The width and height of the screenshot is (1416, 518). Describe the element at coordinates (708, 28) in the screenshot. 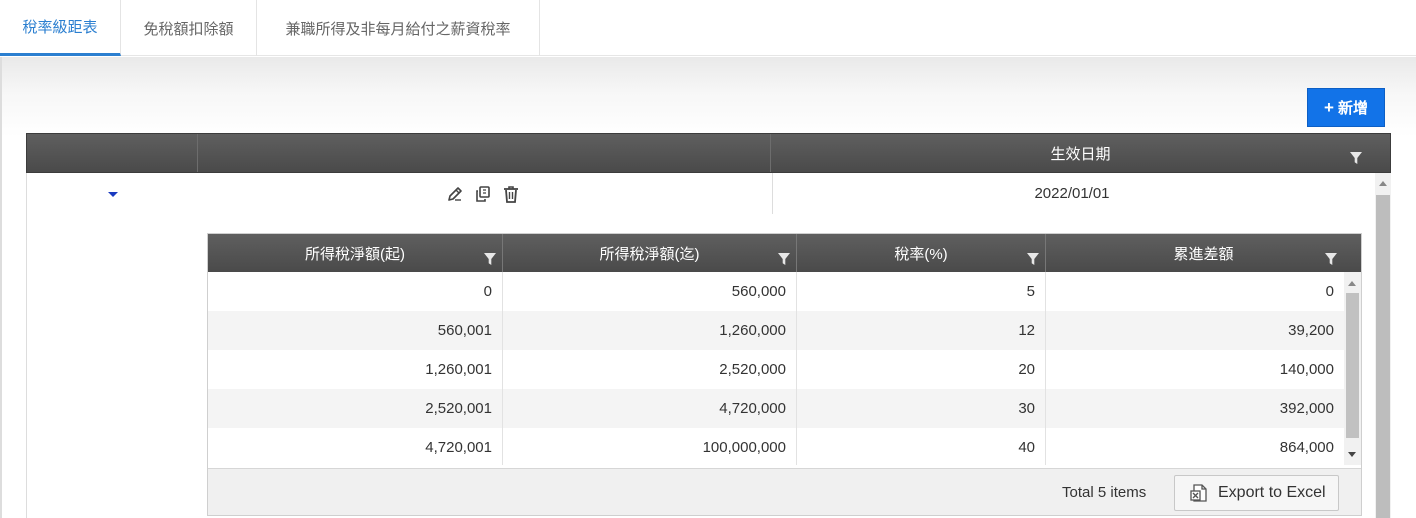

I see `tab-bar: 稅率級距表 免稅額扣除額 兼職所得及非每月給付之薪資稅率` at that location.